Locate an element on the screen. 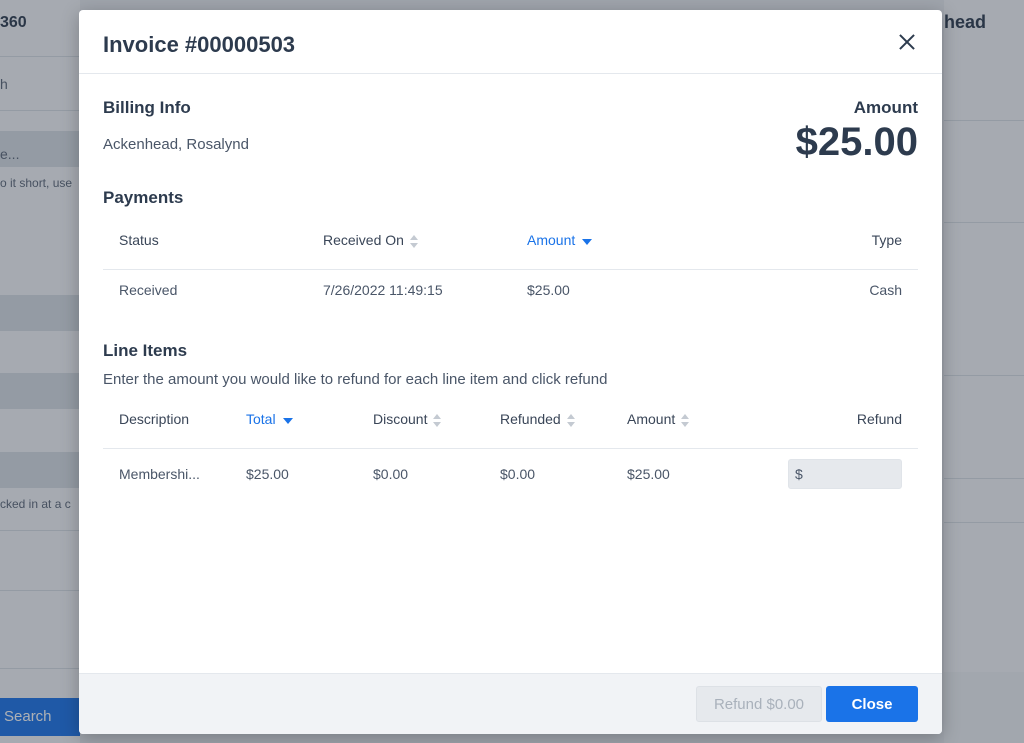 The height and width of the screenshot is (743, 1024). payment-amount: $25.00 is located at coordinates (548, 290).